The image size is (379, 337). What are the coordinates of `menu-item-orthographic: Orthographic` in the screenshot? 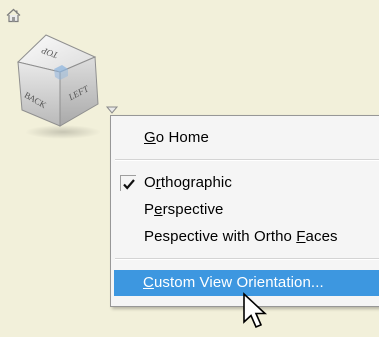 It's located at (247, 183).